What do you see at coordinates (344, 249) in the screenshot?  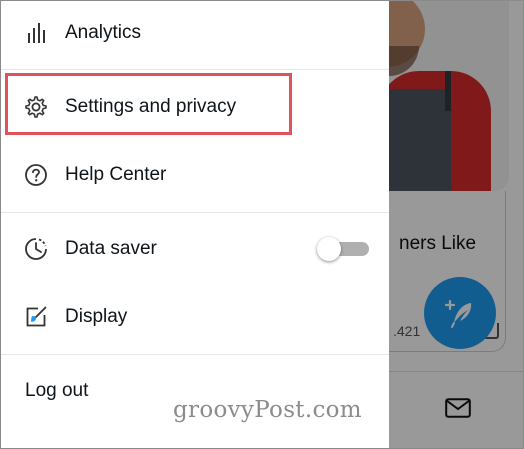 I see `data-saver-toggle` at bounding box center [344, 249].